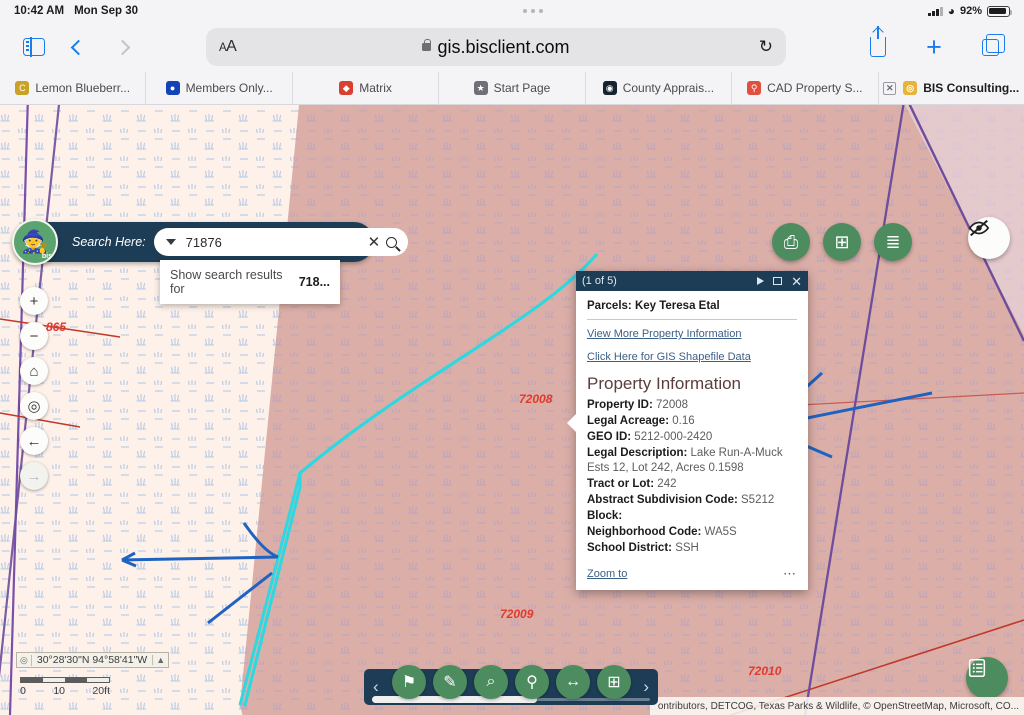 This screenshot has width=1024, height=715. I want to click on dock-next-button: ›, so click(646, 687).